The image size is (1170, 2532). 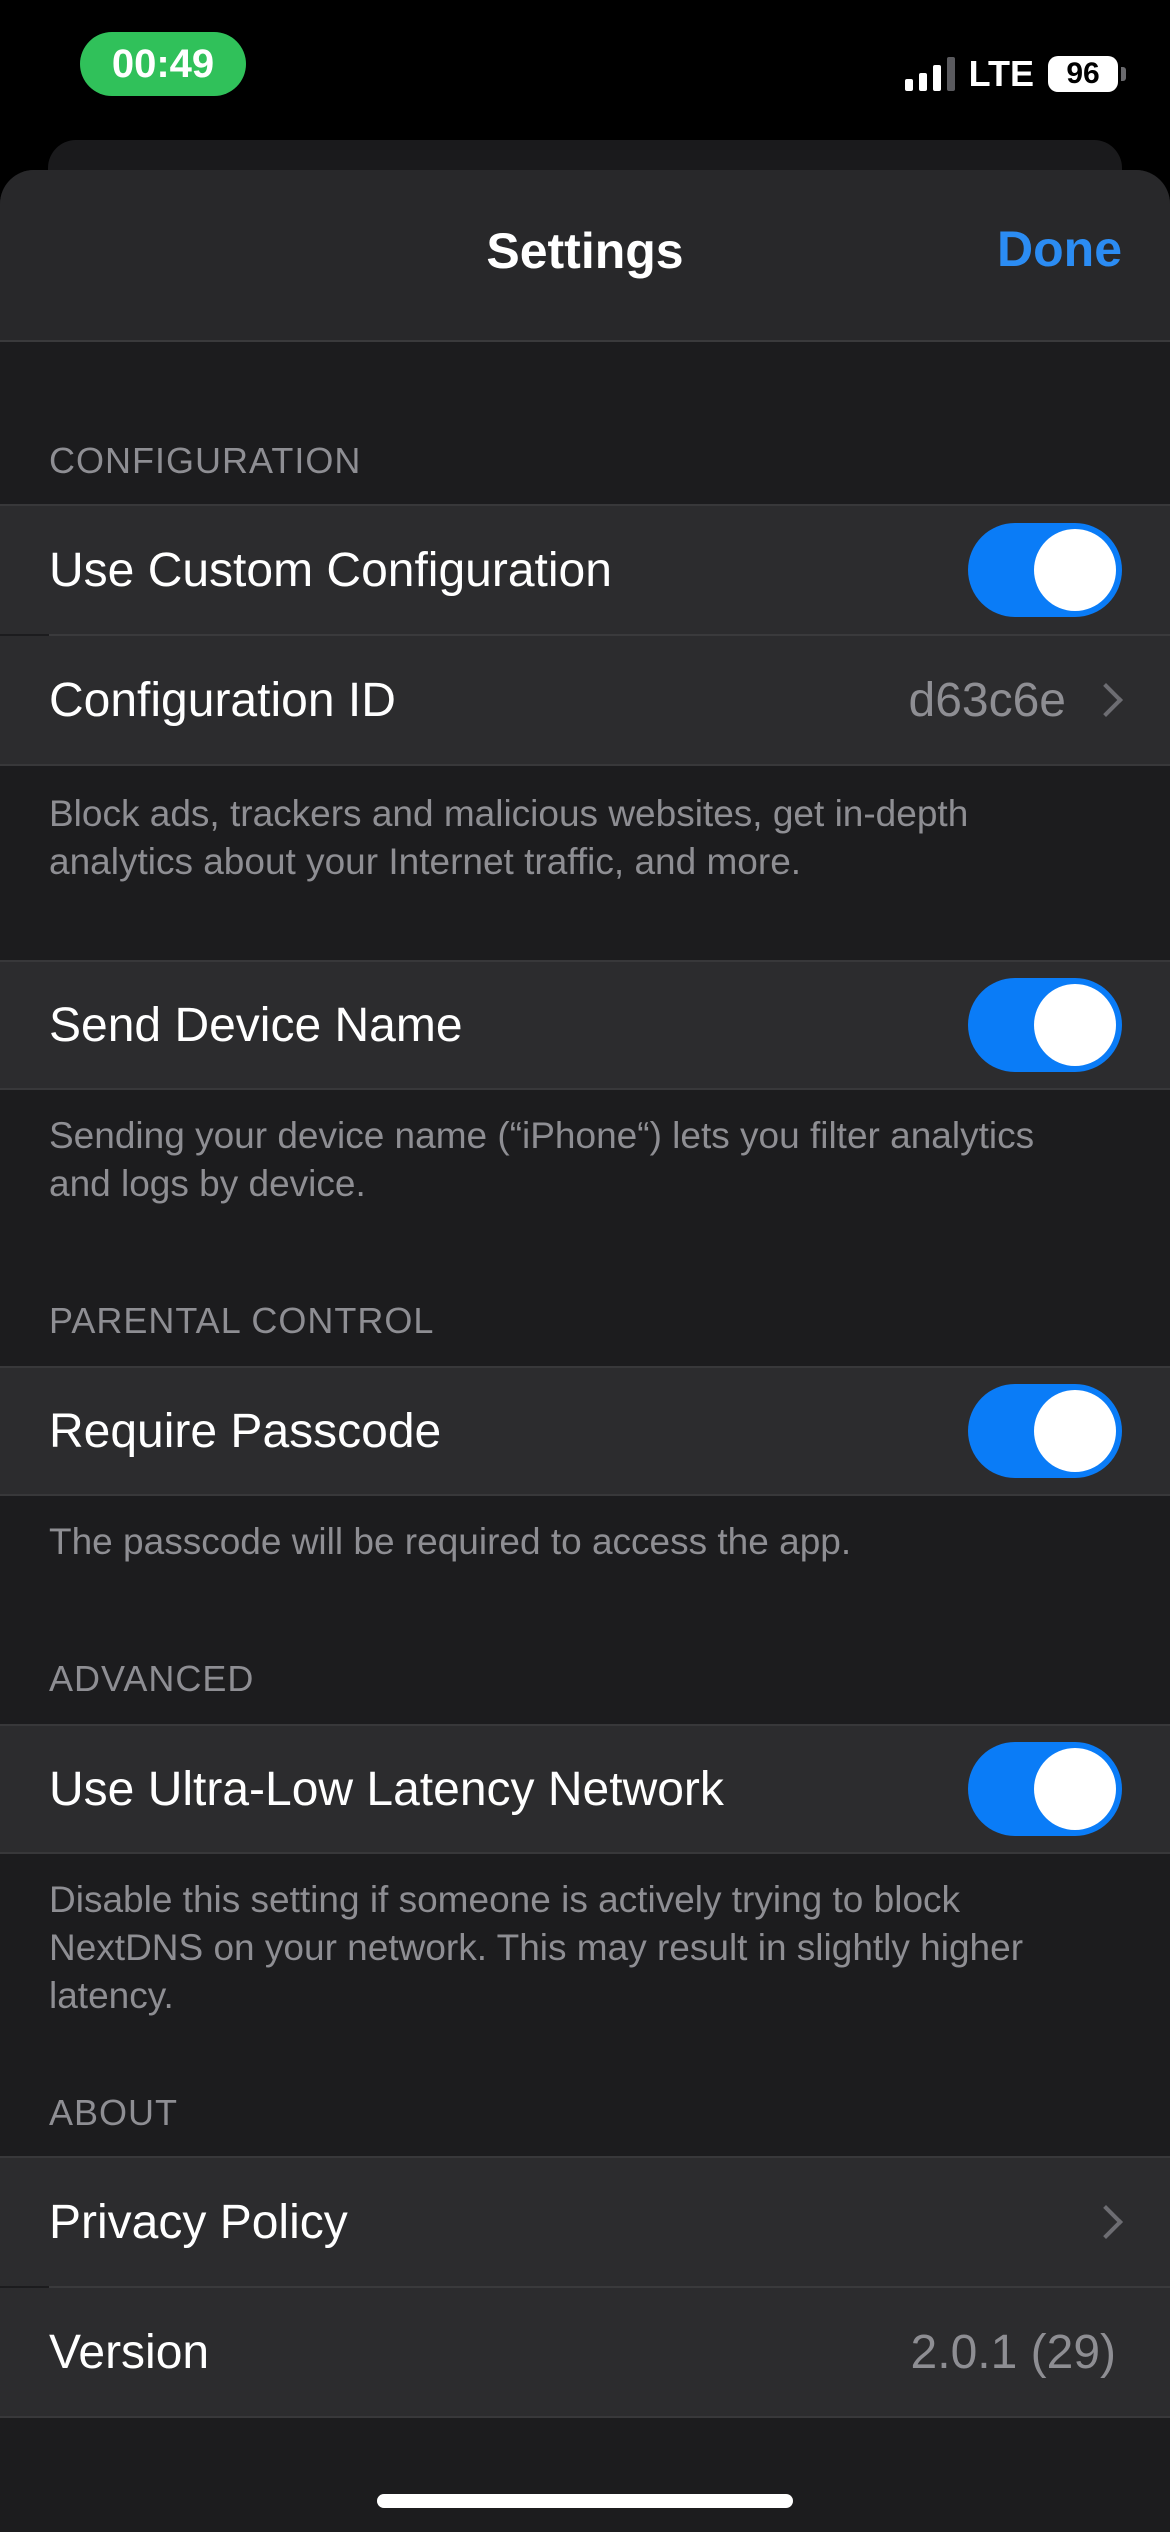 I want to click on home-indicator, so click(x=585, y=2501).